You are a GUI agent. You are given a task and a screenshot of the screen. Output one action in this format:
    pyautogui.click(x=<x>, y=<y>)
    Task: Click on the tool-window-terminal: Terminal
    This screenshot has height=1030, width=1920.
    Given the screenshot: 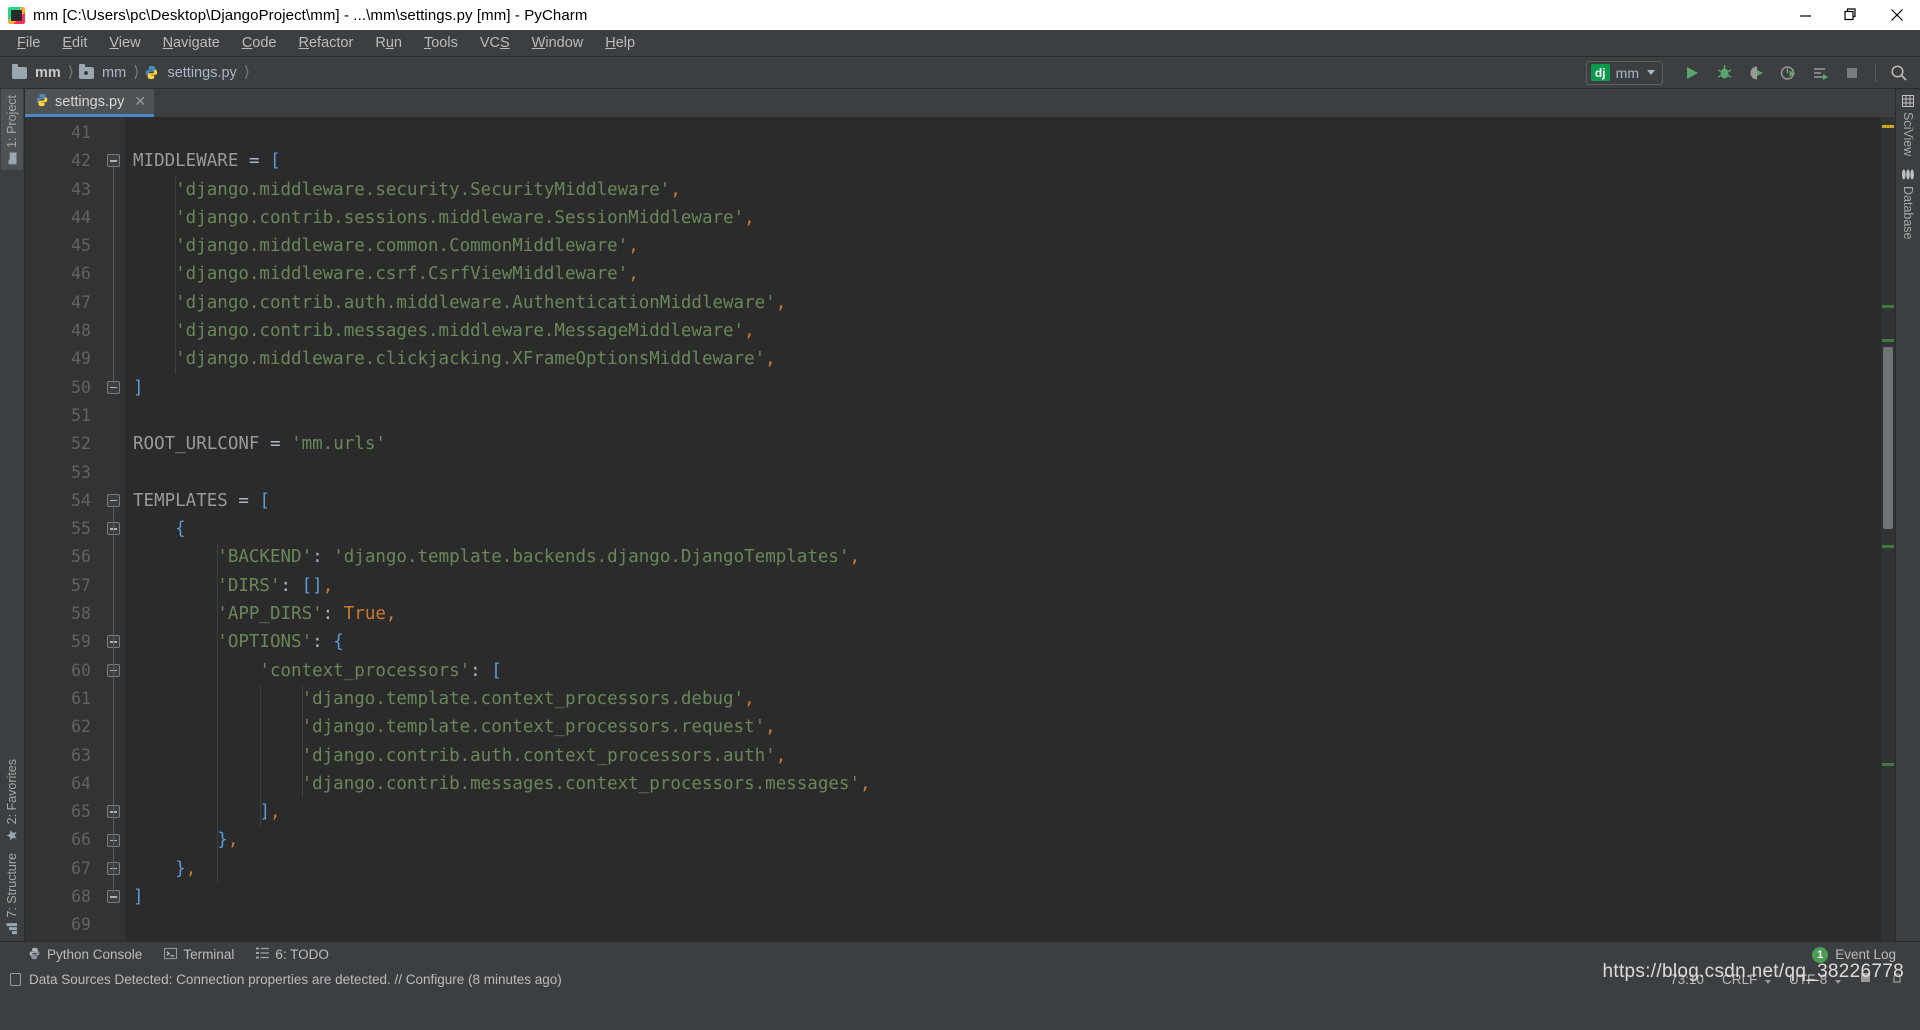 What is the action you would take?
    pyautogui.click(x=199, y=955)
    